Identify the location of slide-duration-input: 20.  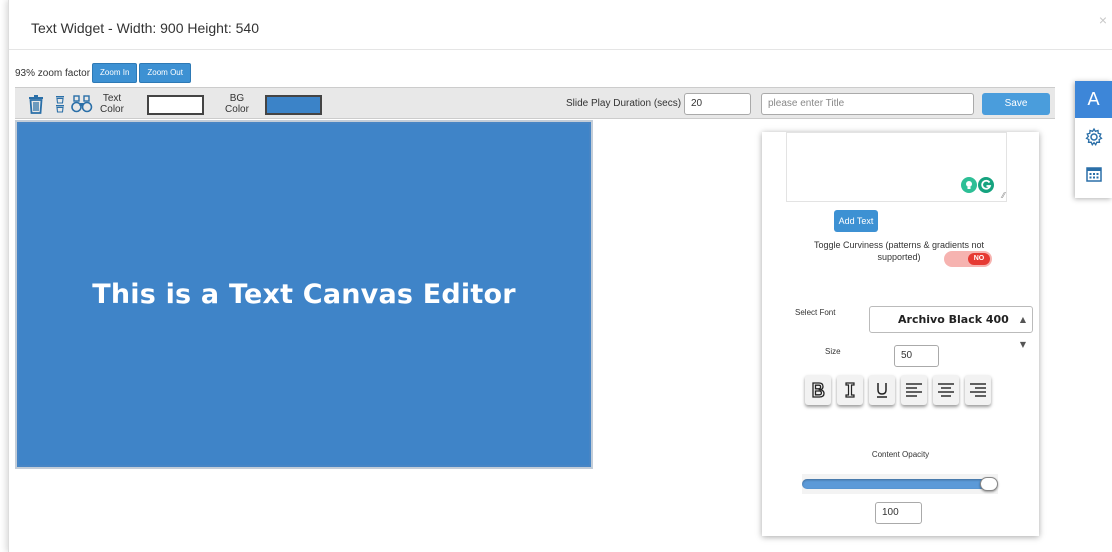
(717, 104).